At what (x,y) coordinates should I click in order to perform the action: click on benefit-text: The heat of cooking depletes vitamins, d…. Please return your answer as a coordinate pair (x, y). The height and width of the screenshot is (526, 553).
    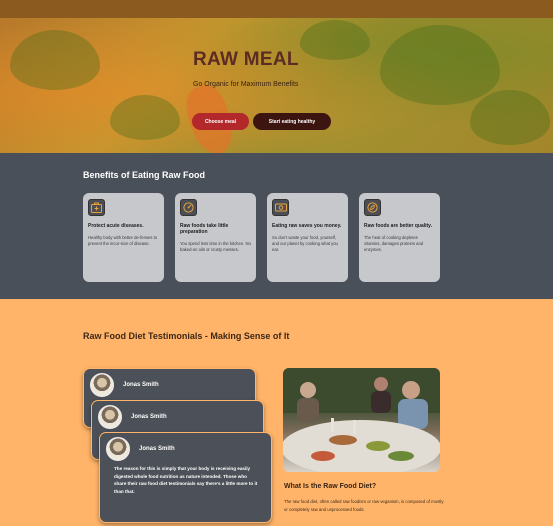
    Looking at the image, I should click on (394, 243).